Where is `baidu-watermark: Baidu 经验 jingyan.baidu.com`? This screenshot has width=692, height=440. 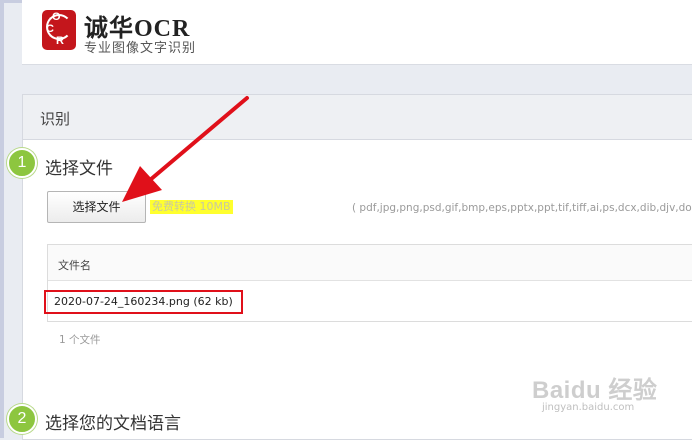
baidu-watermark: Baidu 经验 jingyan.baidu.com is located at coordinates (594, 395).